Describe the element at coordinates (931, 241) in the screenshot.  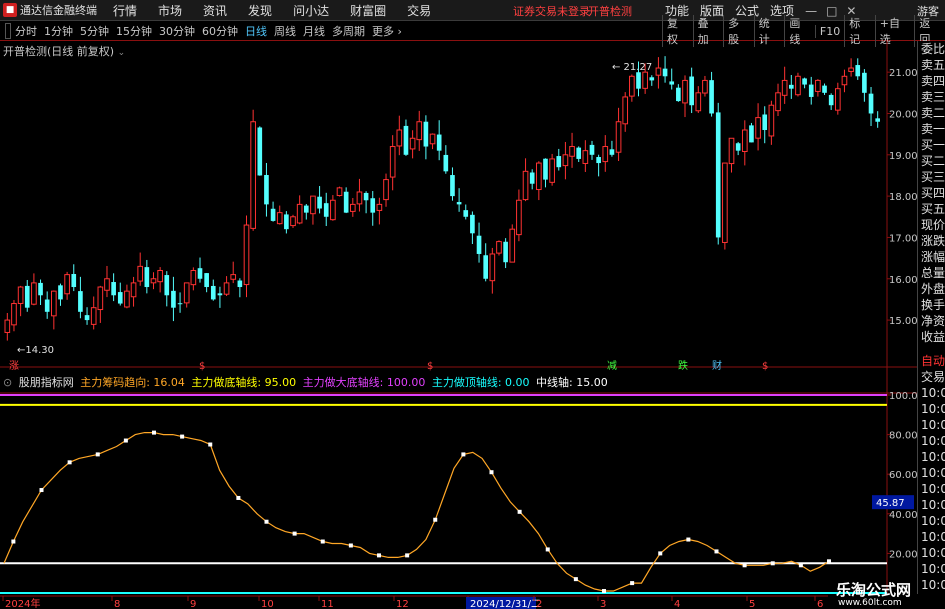
I see `side-tab: 涨跌` at that location.